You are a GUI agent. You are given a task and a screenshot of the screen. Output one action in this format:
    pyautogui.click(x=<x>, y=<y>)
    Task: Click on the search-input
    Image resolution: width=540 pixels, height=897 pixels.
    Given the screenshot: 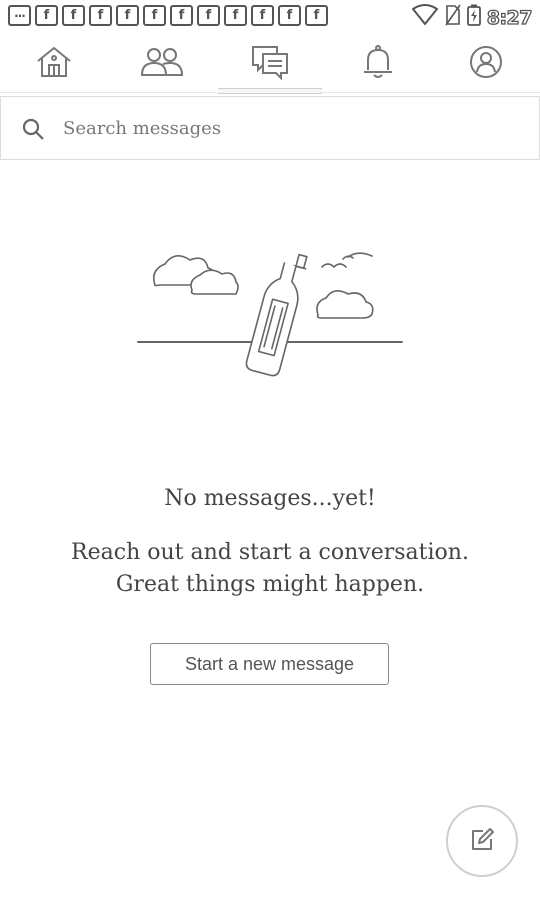 What is the action you would take?
    pyautogui.click(x=283, y=128)
    